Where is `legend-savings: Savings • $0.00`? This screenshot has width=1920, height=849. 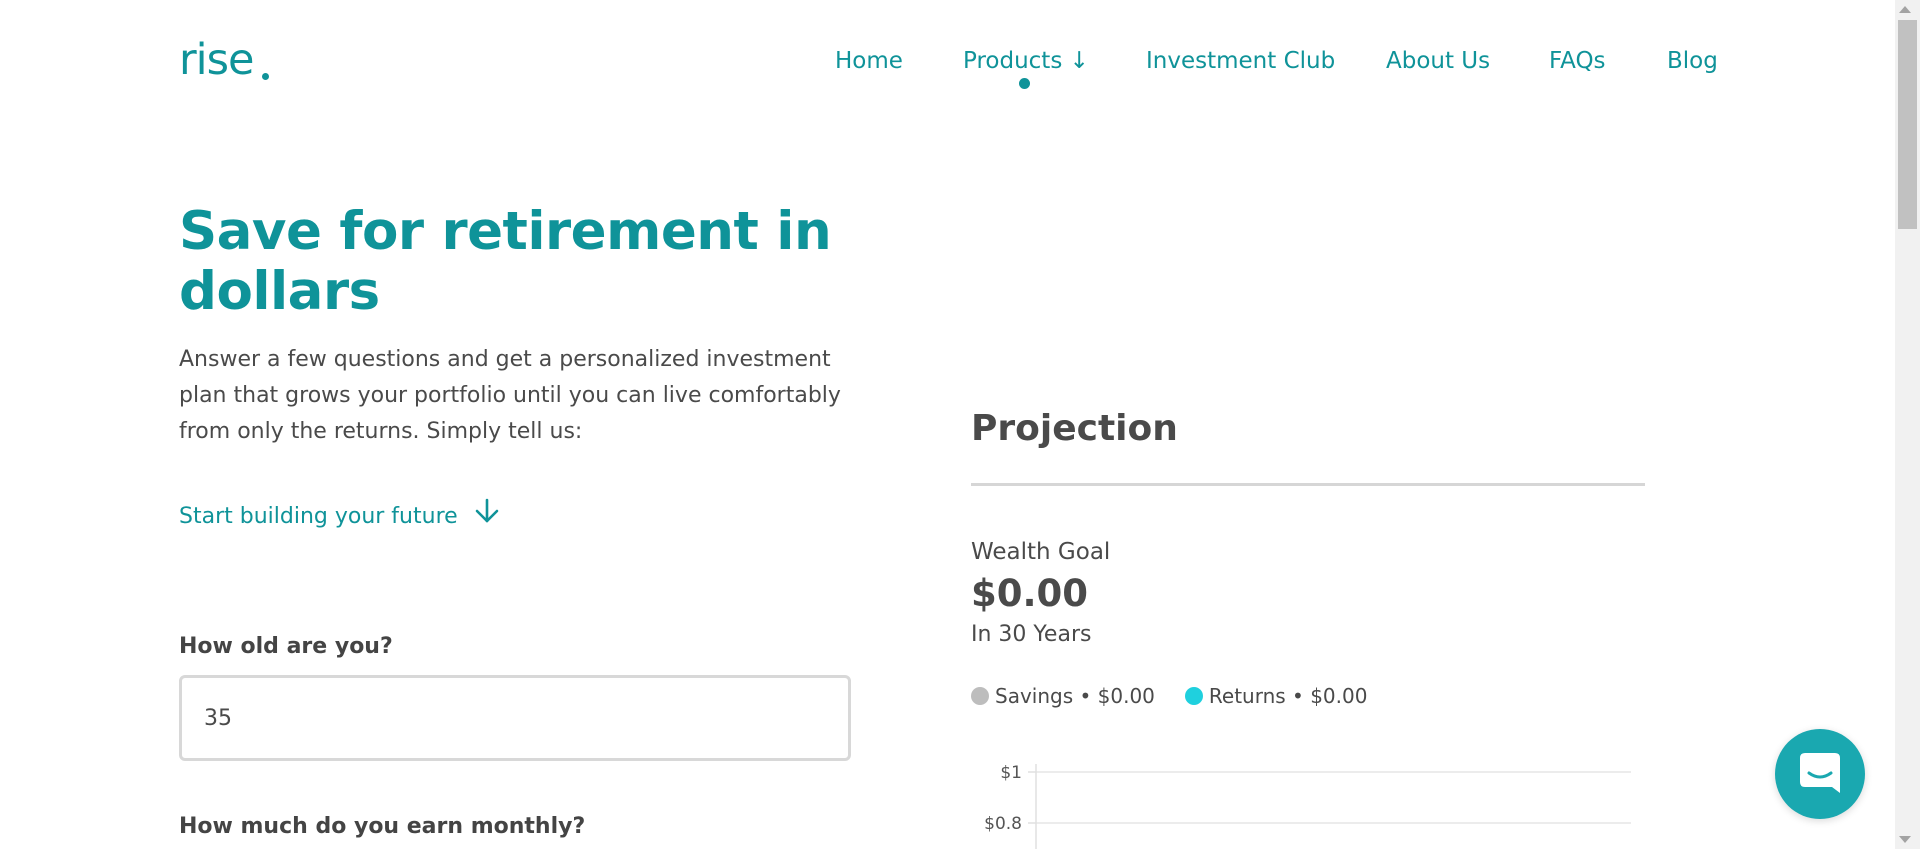 legend-savings: Savings • $0.00 is located at coordinates (1063, 696).